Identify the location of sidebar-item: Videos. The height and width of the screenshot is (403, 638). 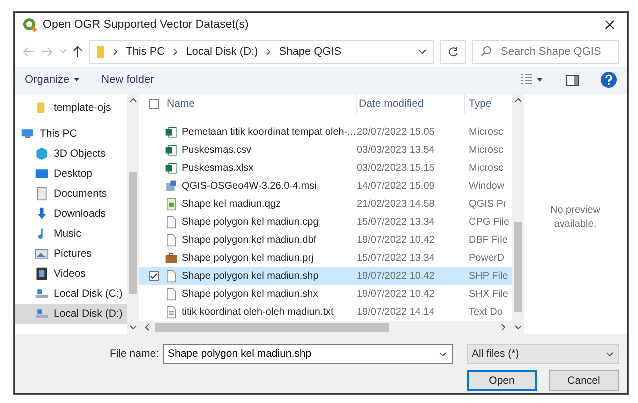
(71, 274).